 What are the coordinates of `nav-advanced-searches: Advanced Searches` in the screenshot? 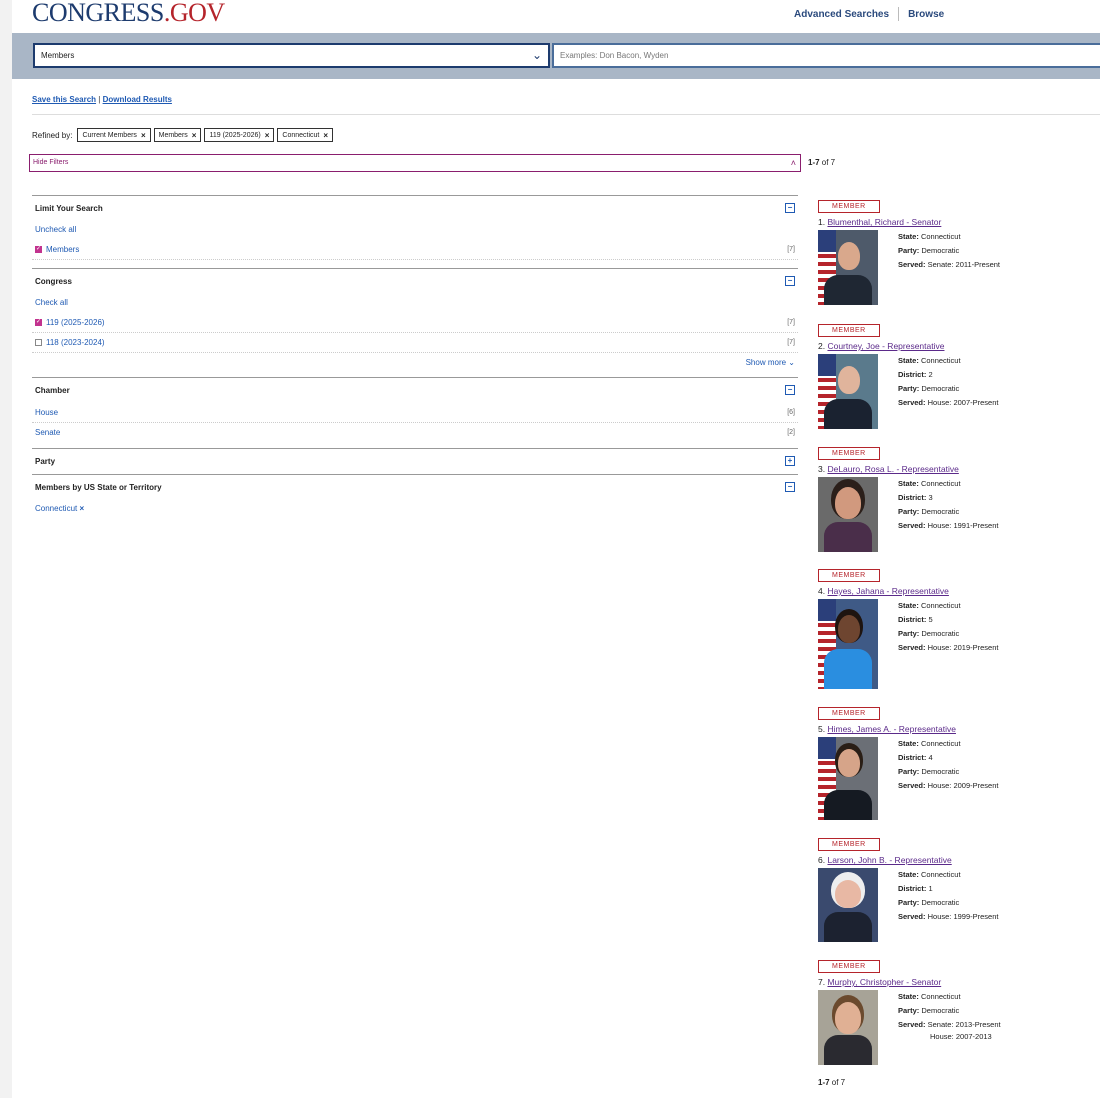 It's located at (841, 14).